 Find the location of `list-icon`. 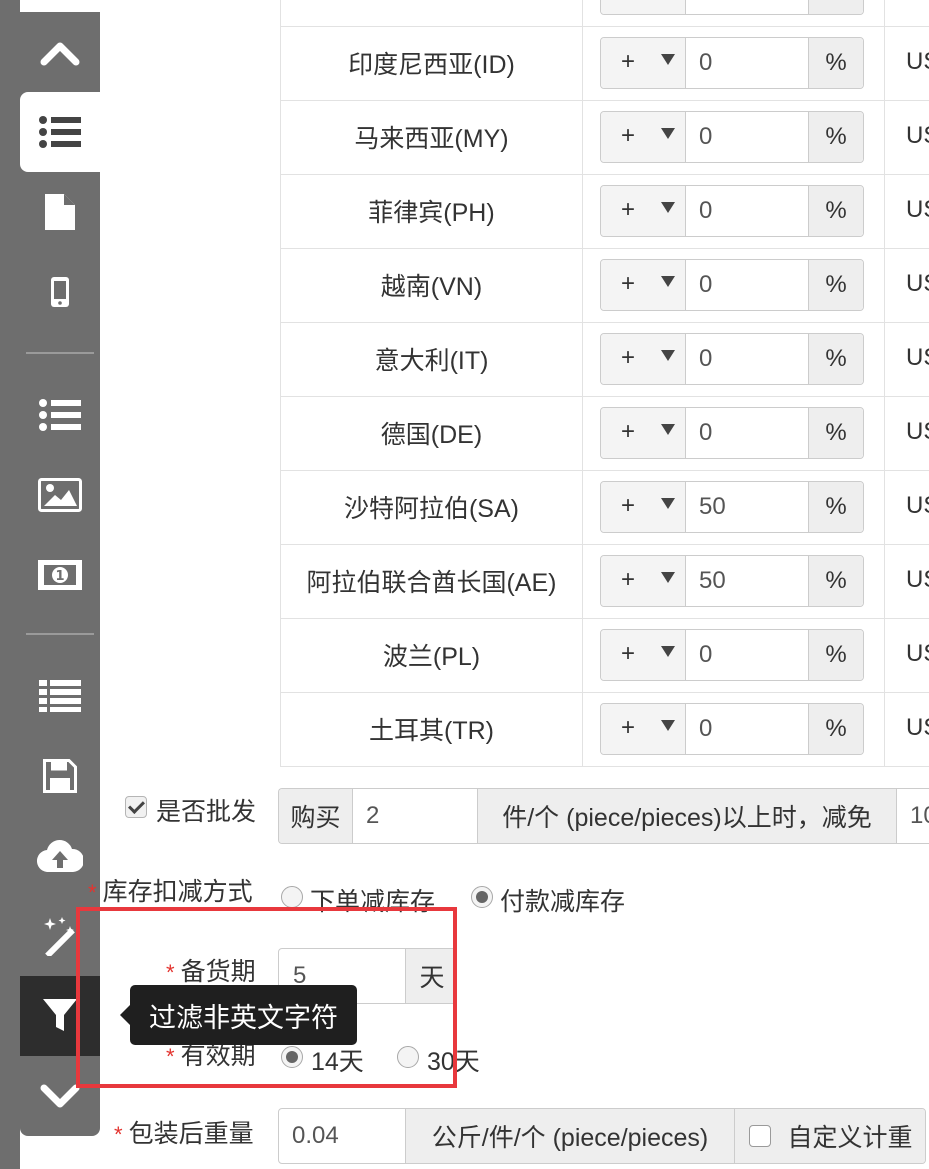

list-icon is located at coordinates (60, 132).